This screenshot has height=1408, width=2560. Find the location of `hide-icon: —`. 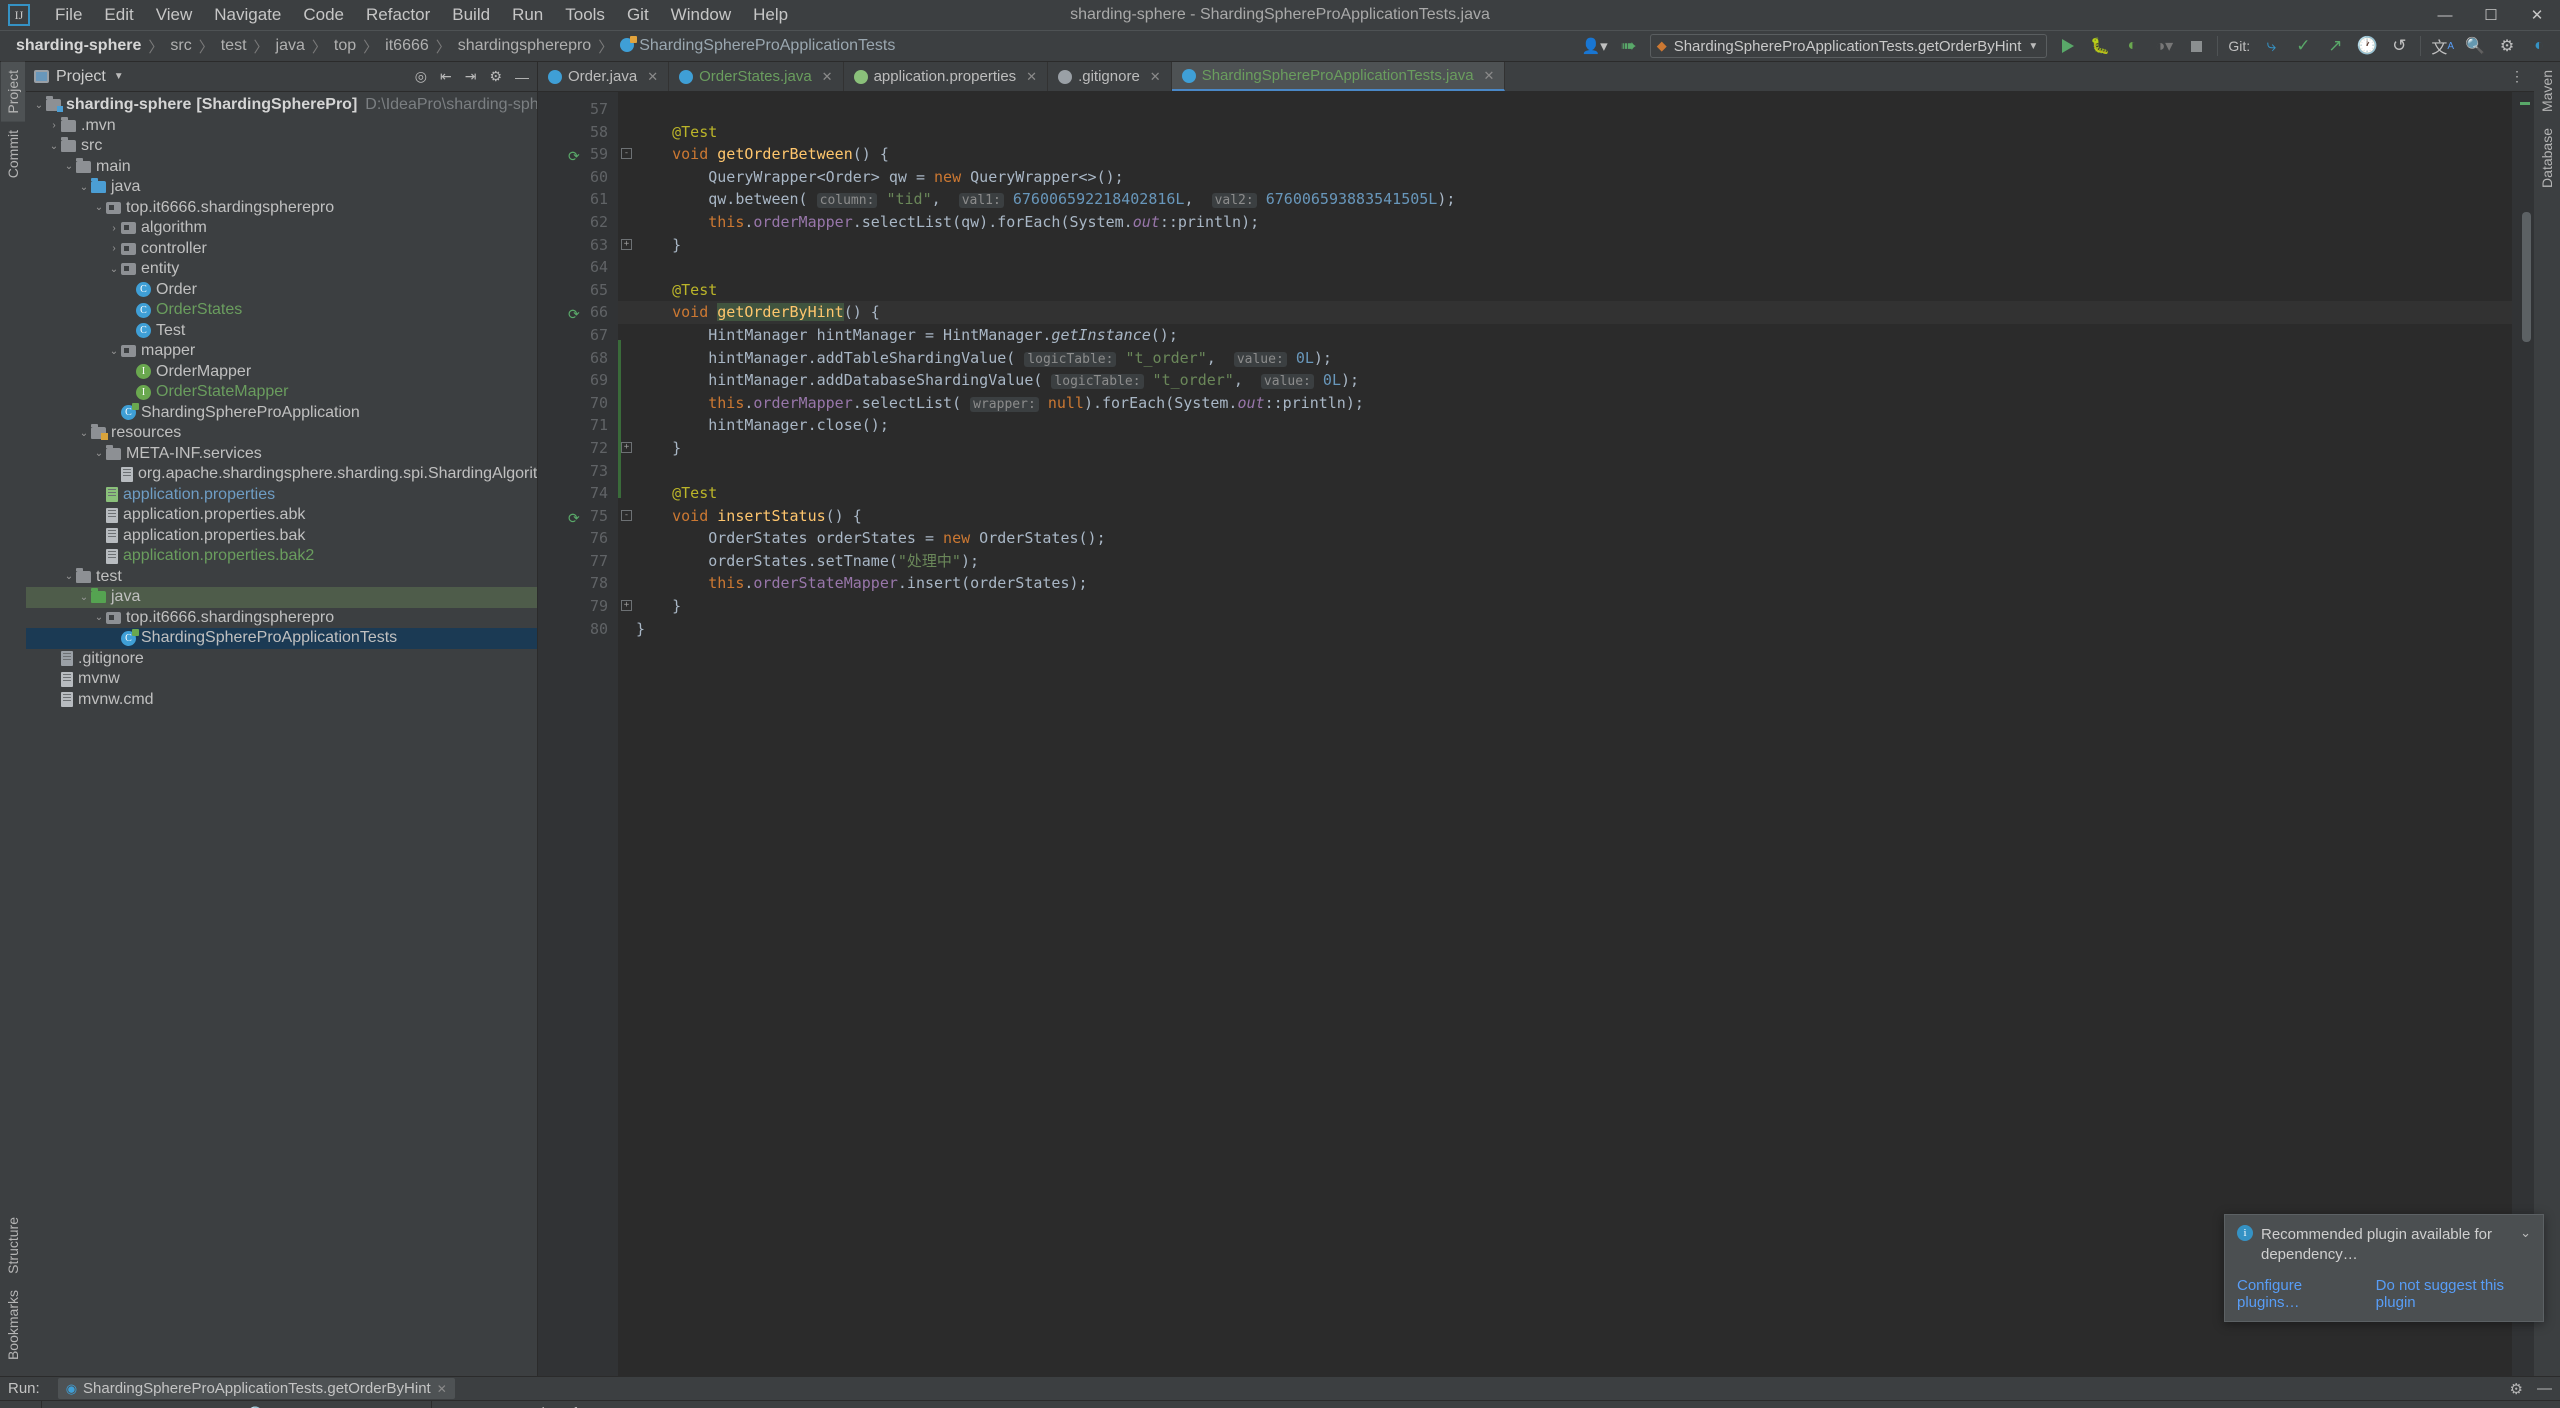

hide-icon: — is located at coordinates (522, 77).